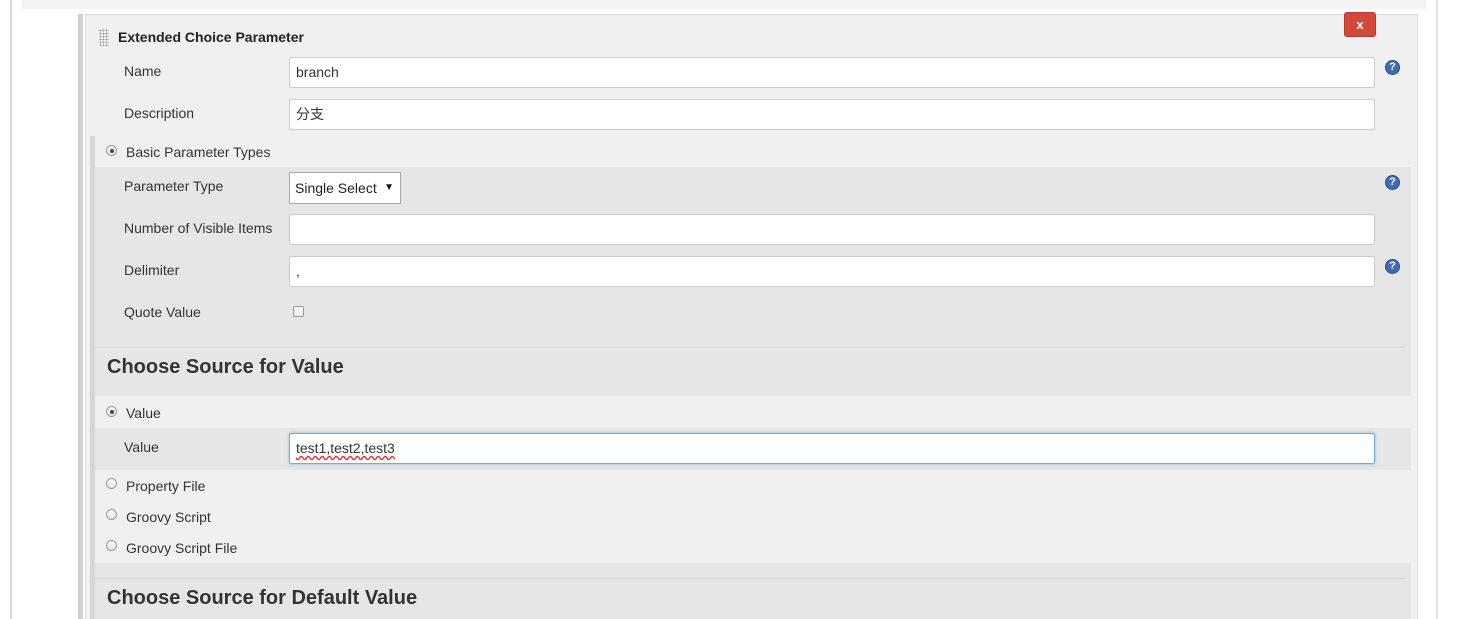 The width and height of the screenshot is (1464, 619). I want to click on panel-title: Extended Choice Parameter, so click(211, 37).